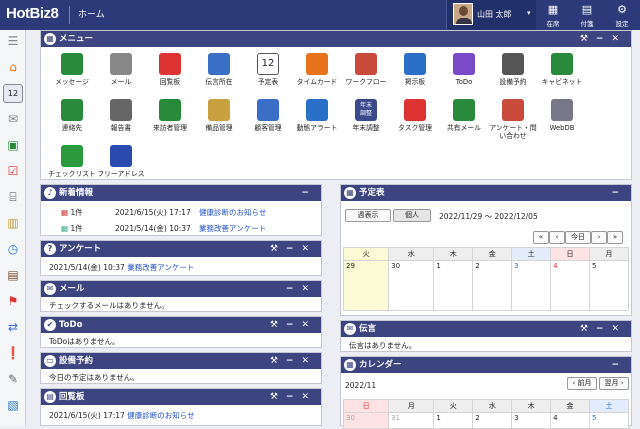 The width and height of the screenshot is (640, 429). What do you see at coordinates (492, 420) in the screenshot?
I see `calendar-day: 2` at bounding box center [492, 420].